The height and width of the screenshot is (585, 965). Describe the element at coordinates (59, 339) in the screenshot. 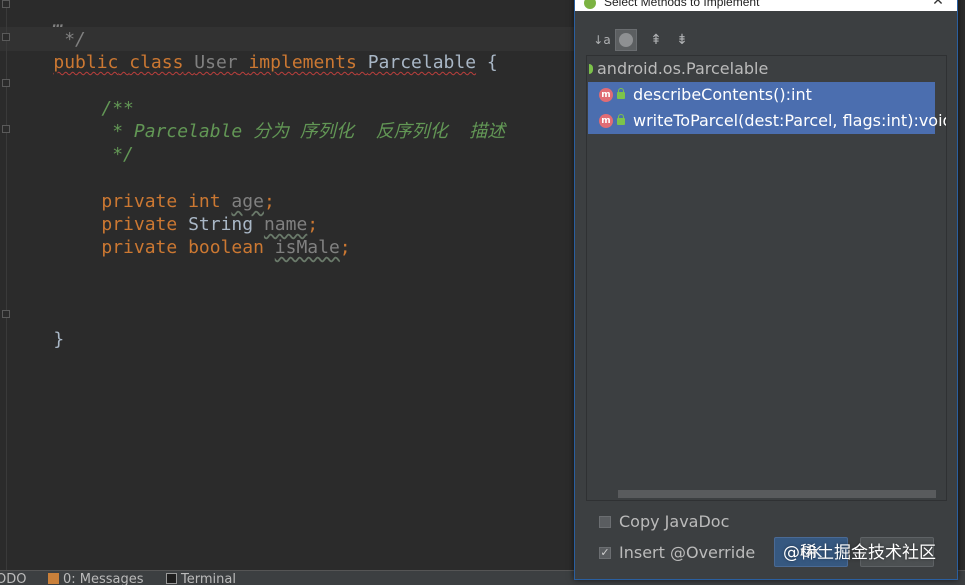

I see `close-brace: }` at that location.